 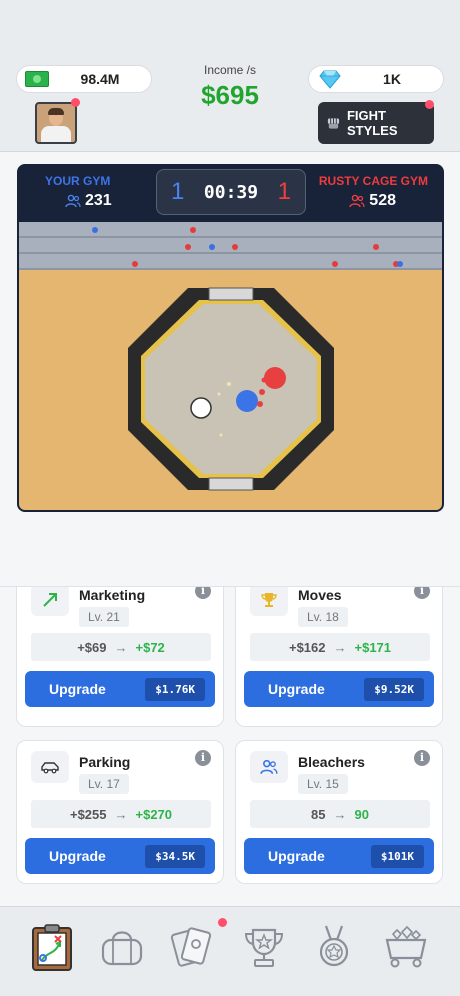 What do you see at coordinates (392, 79) in the screenshot?
I see `gem-value: 1K` at bounding box center [392, 79].